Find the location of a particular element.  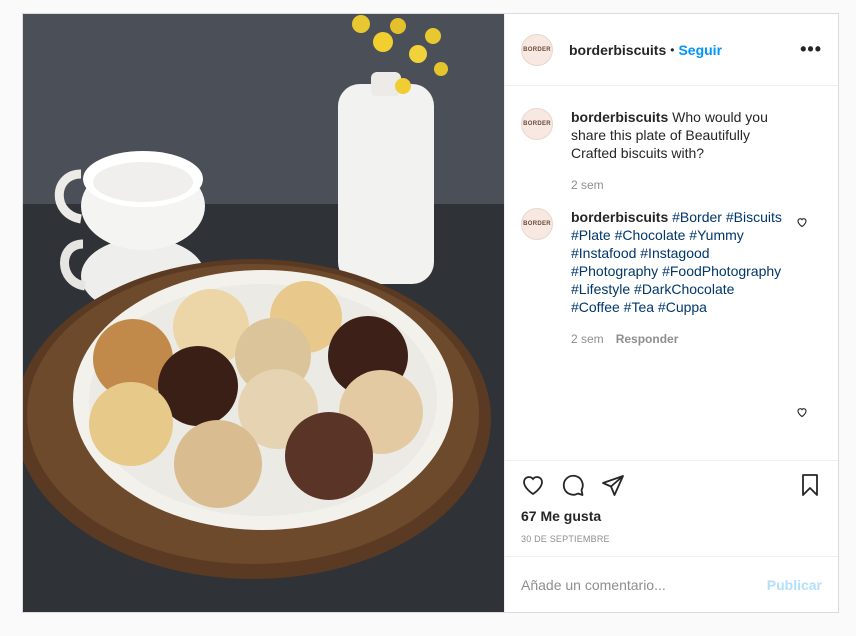

more-options-icon: ••• is located at coordinates (811, 49).